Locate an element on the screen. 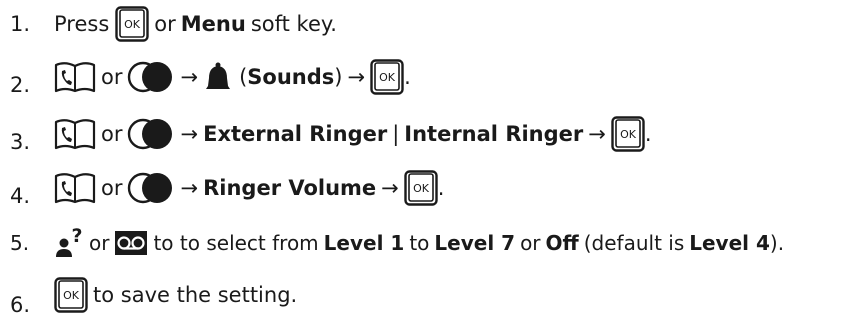 This screenshot has width=847, height=327. level-1-label: Level 1 is located at coordinates (364, 243).